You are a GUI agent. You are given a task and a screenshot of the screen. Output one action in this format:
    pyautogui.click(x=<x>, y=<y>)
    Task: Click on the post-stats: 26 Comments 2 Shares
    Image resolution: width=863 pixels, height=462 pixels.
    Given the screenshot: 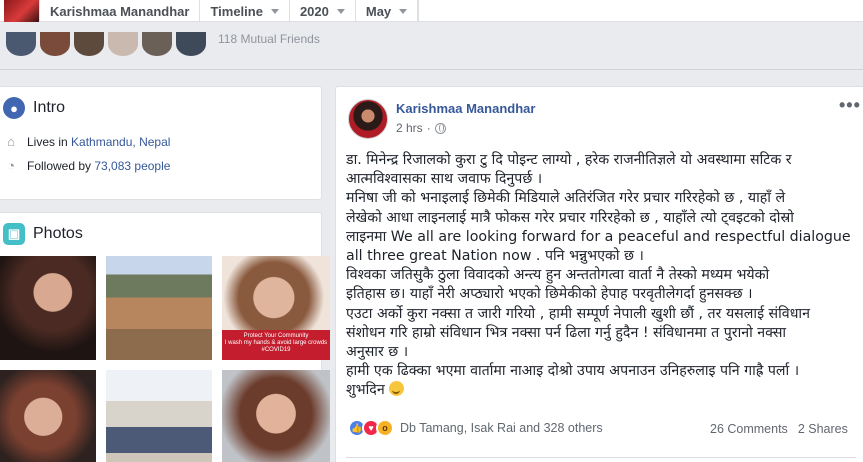 What is the action you would take?
    pyautogui.click(x=779, y=429)
    